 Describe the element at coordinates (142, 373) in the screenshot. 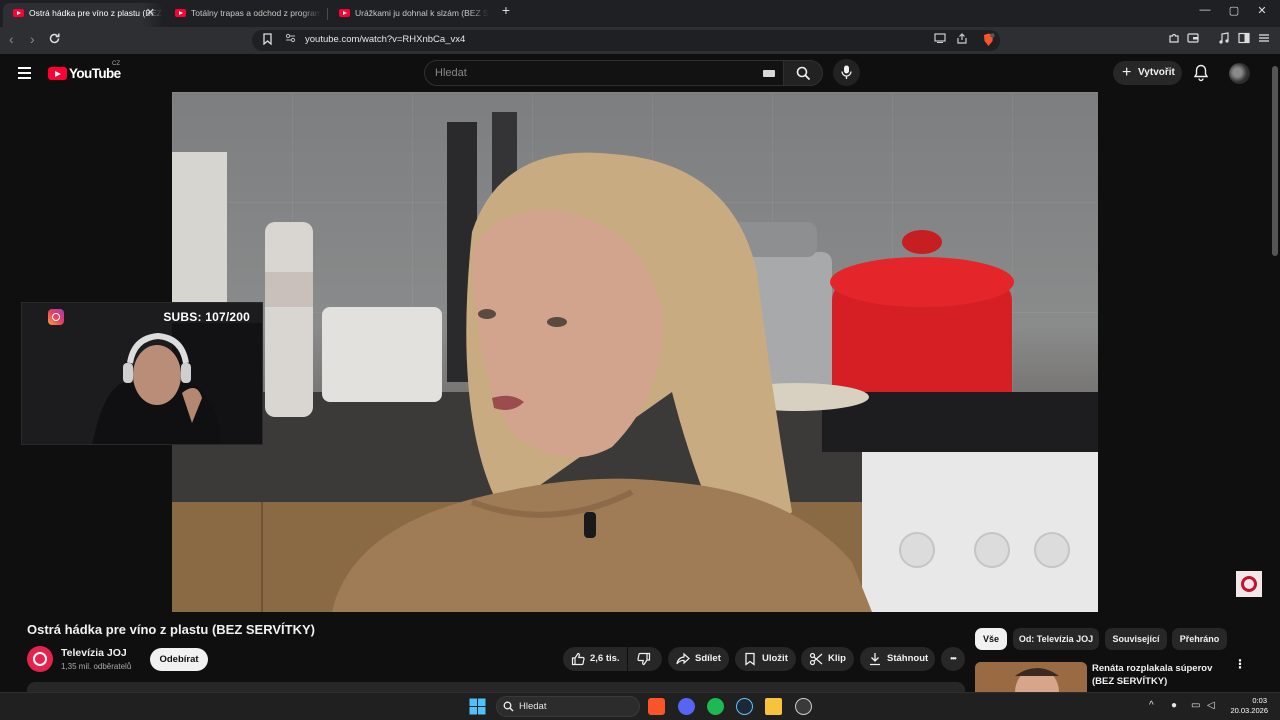

I see `streamer-webcam-overlay: SUBS: 107/200` at that location.